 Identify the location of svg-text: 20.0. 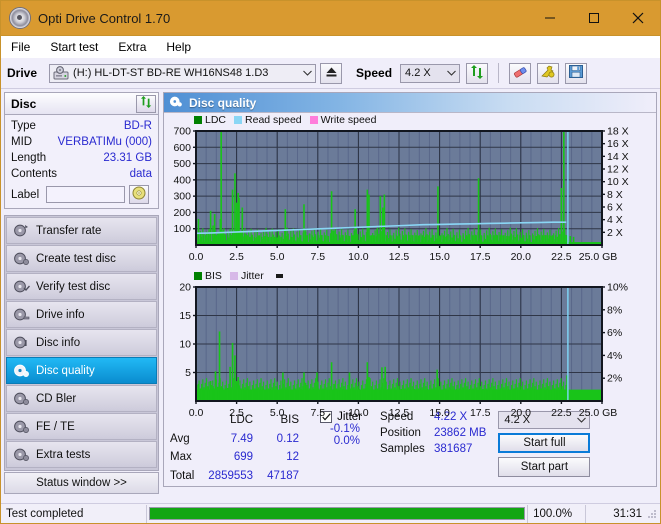
(521, 257).